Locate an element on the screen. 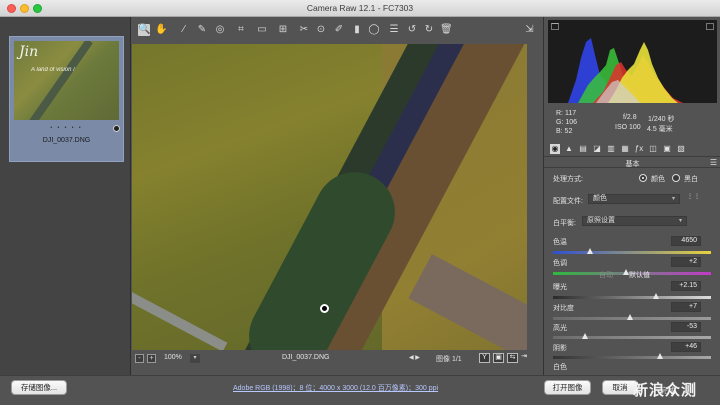 The image size is (720, 405). targeted-adjustment-icon: ◎ is located at coordinates (220, 30).